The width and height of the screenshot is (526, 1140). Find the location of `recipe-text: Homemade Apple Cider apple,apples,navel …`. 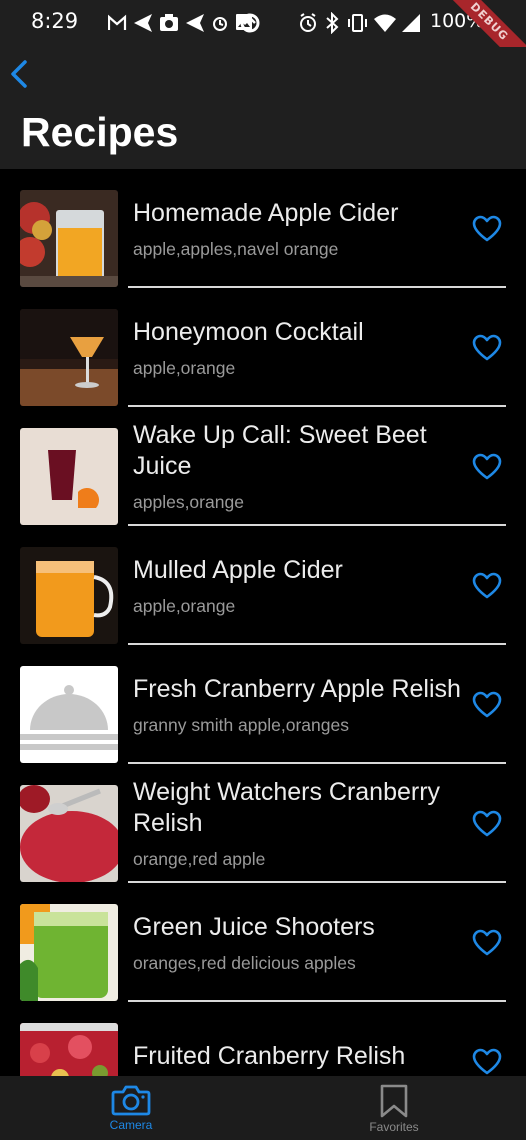

recipe-text: Homemade Apple Cider apple,apples,navel … is located at coordinates (298, 228).